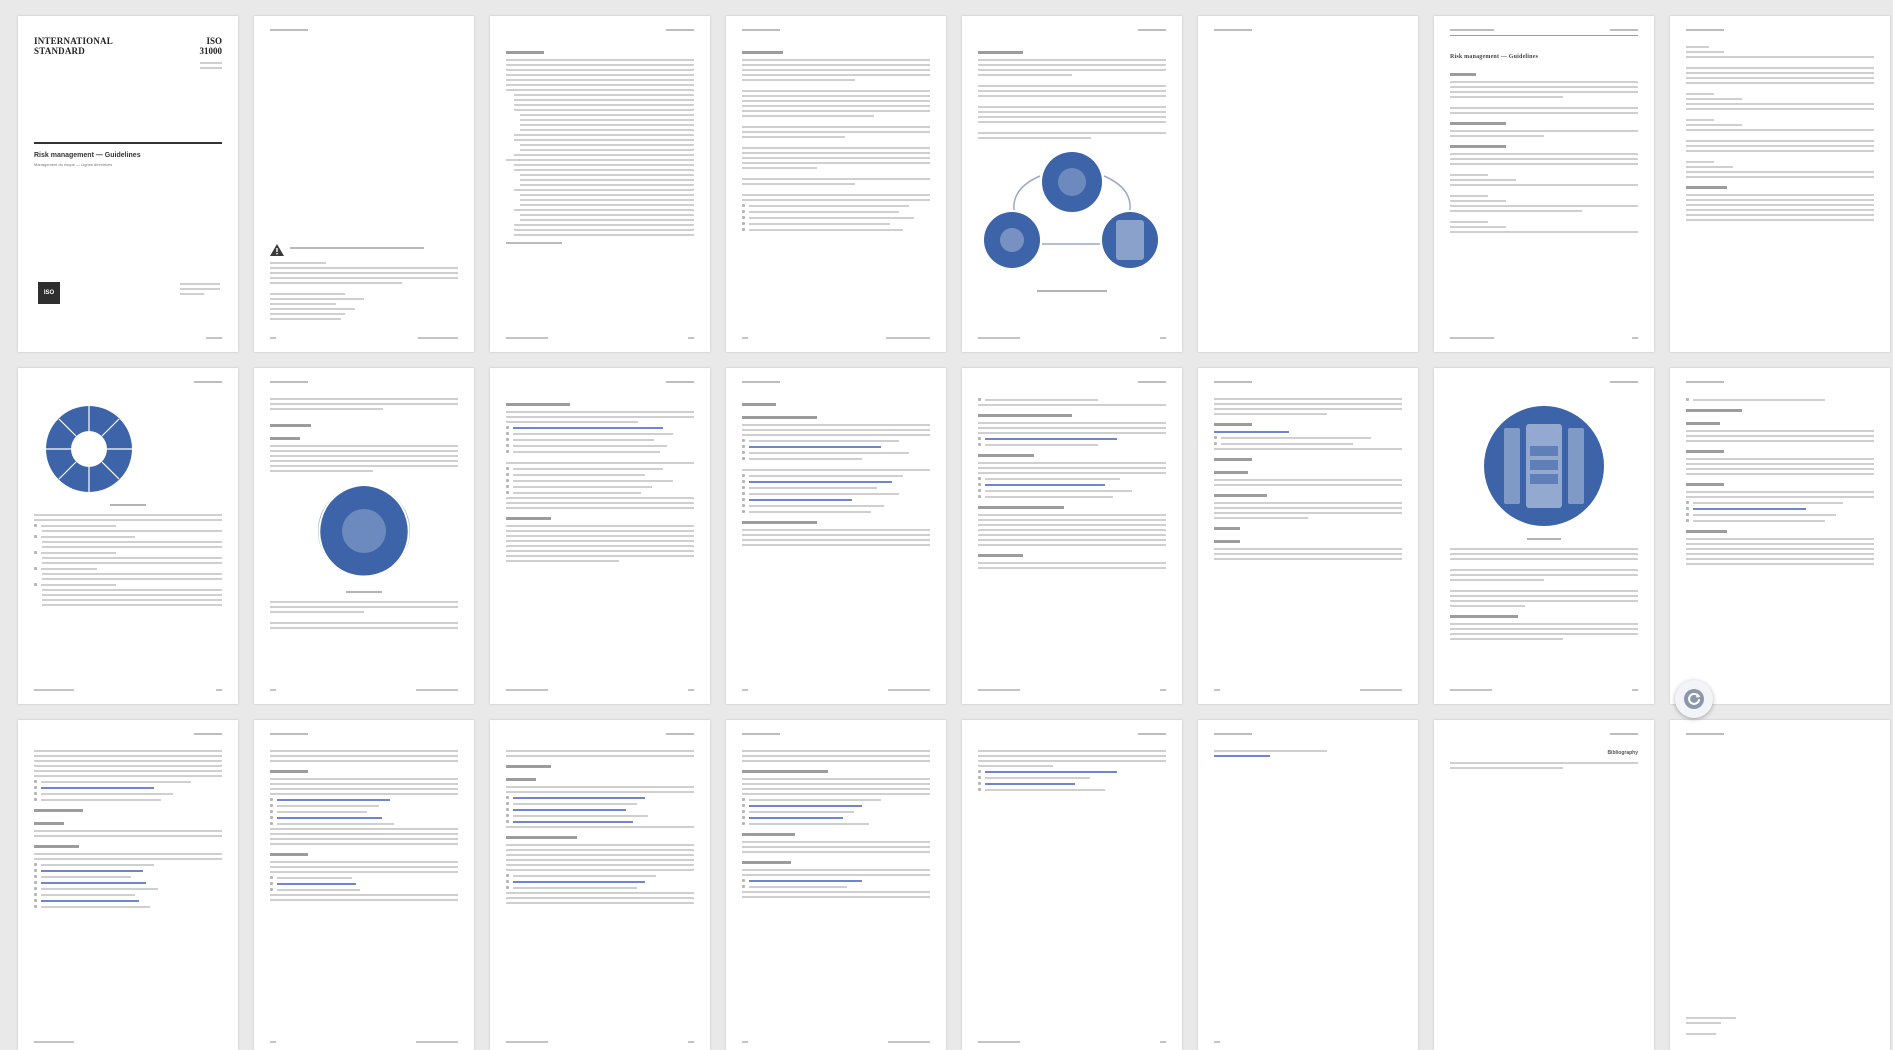 This screenshot has height=1050, width=1893. I want to click on framework-wheel, so click(364, 531).